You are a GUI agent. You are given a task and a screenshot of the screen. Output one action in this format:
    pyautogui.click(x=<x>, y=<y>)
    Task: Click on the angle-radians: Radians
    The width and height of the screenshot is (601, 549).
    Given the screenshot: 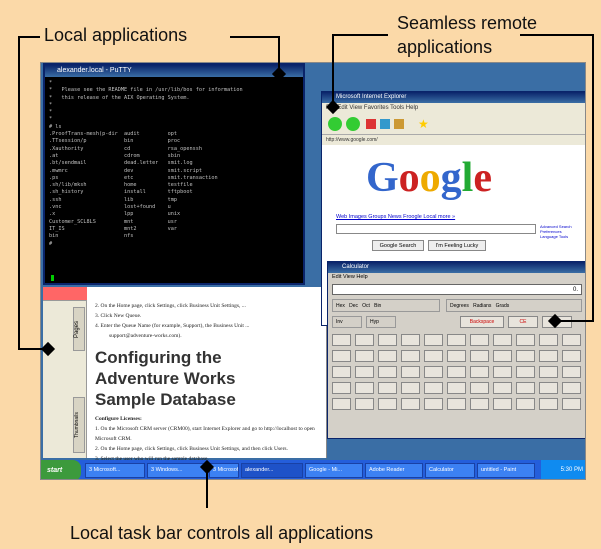 What is the action you would take?
    pyautogui.click(x=482, y=306)
    